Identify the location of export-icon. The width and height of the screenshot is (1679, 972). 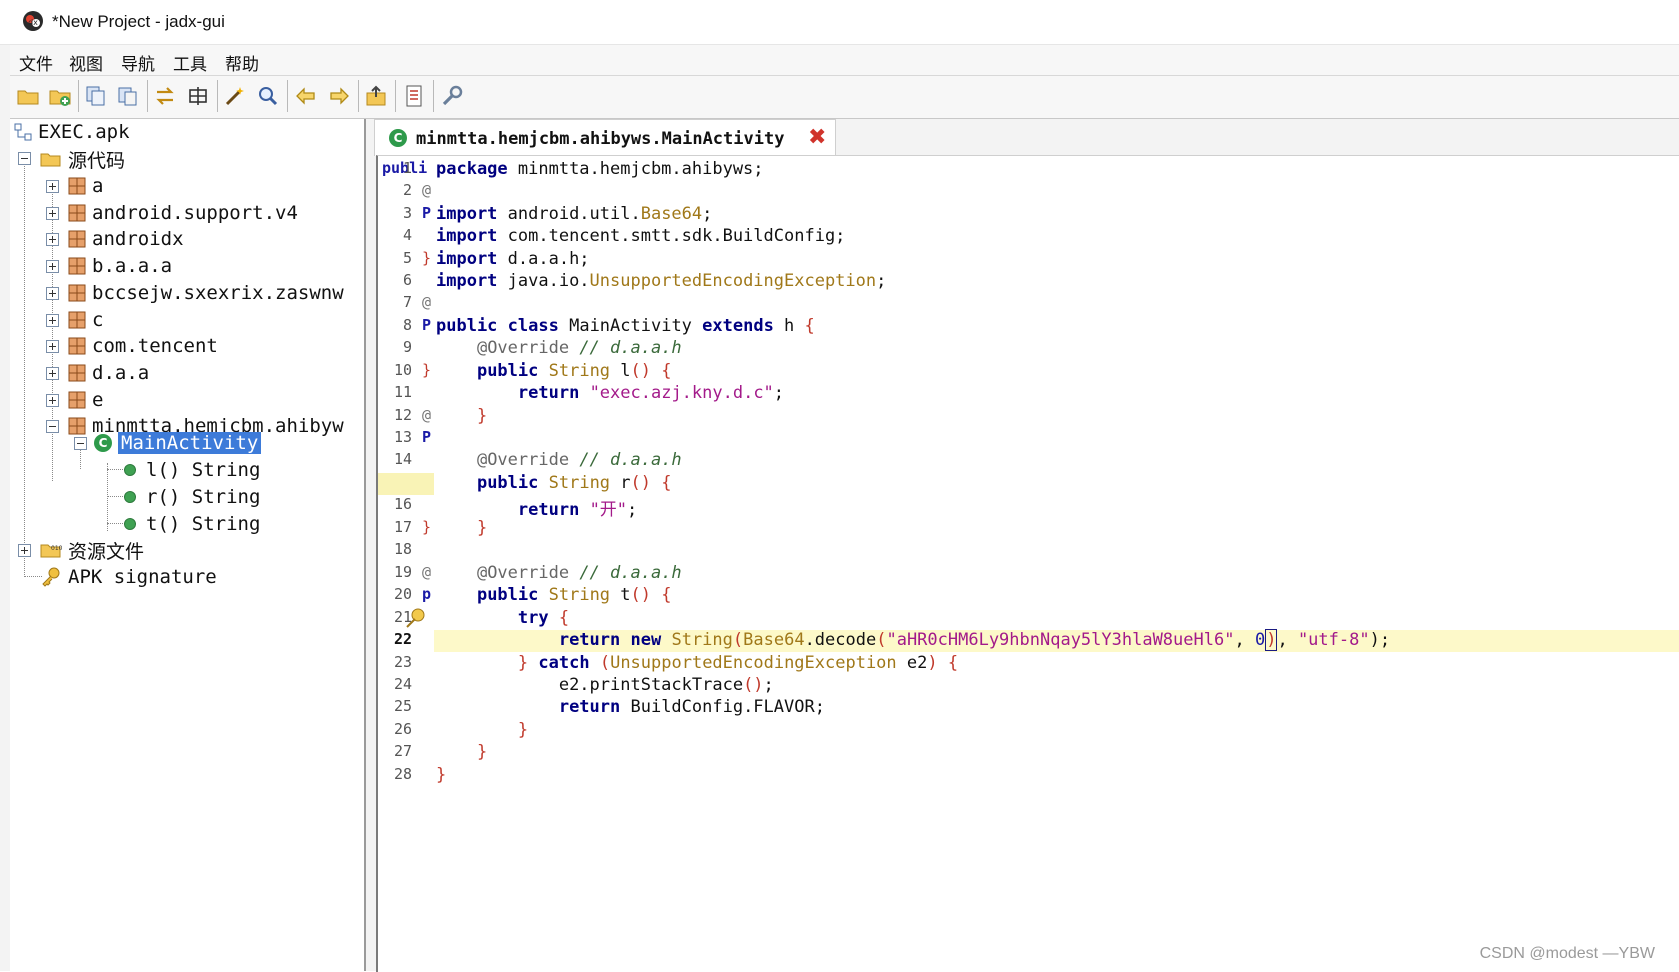
(376, 96).